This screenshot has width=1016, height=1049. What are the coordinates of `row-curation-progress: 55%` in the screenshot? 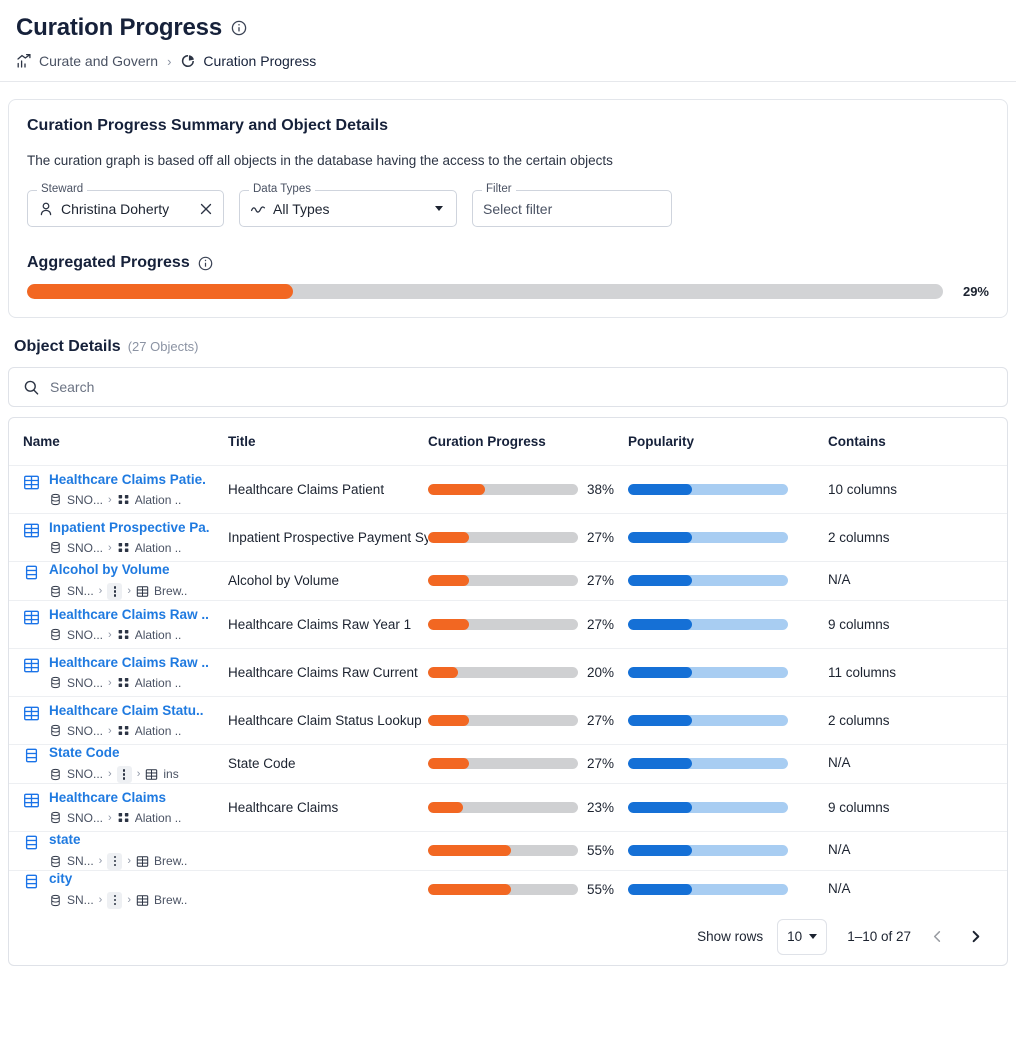 It's located at (528, 889).